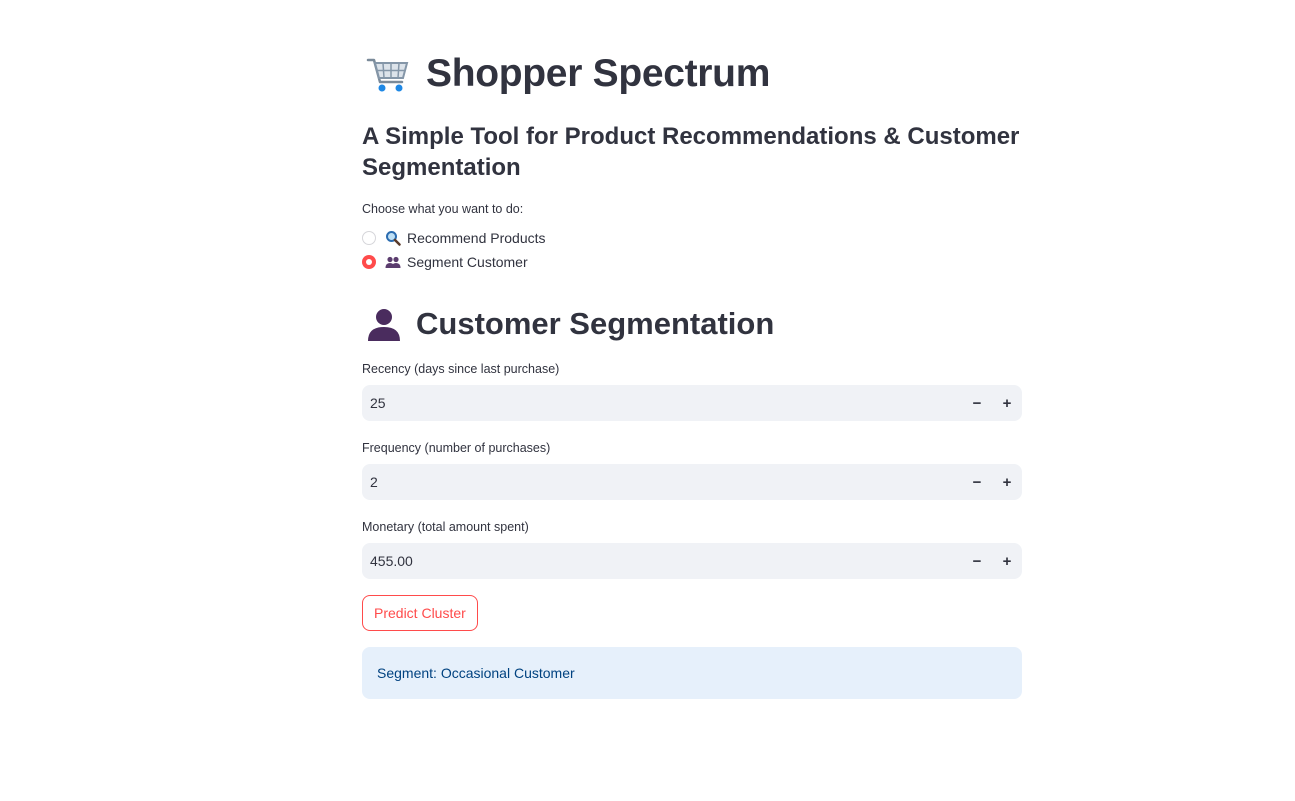 Image resolution: width=1295 pixels, height=801 pixels. What do you see at coordinates (445, 527) in the screenshot?
I see `monetary-label: Monetary (total amount spent)` at bounding box center [445, 527].